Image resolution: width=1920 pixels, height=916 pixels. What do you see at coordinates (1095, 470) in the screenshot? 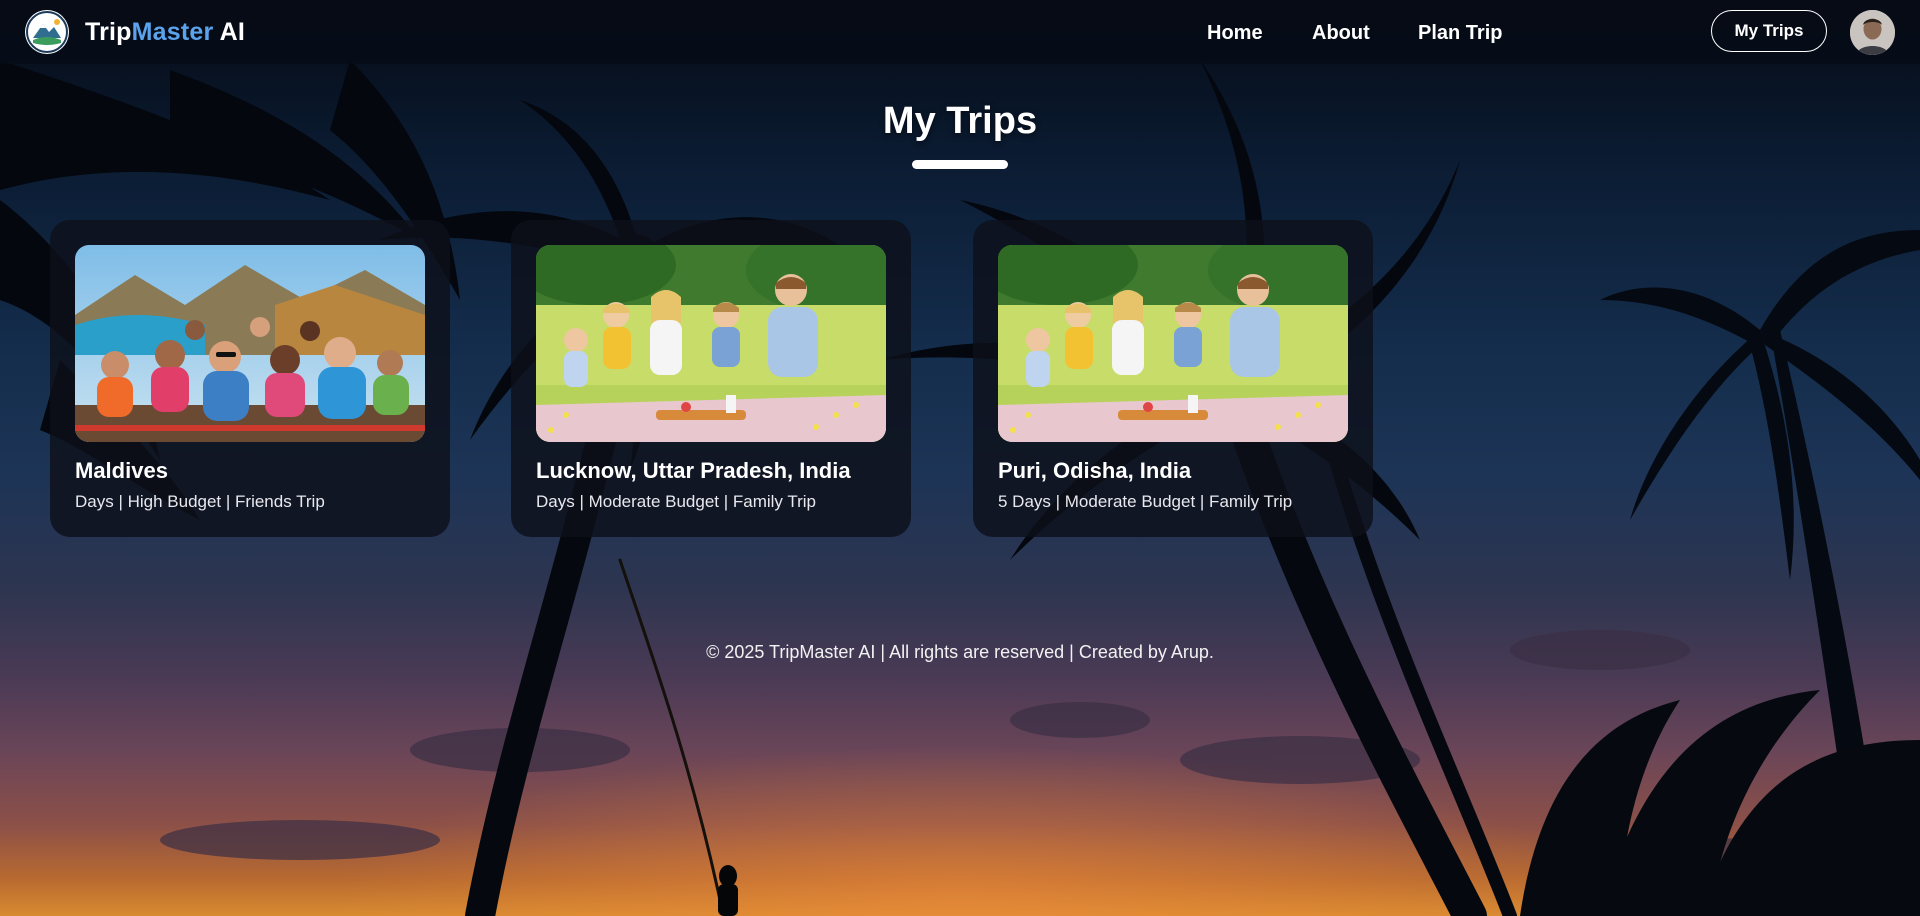
I see `trip-card-title: Puri, Odisha, India` at bounding box center [1095, 470].